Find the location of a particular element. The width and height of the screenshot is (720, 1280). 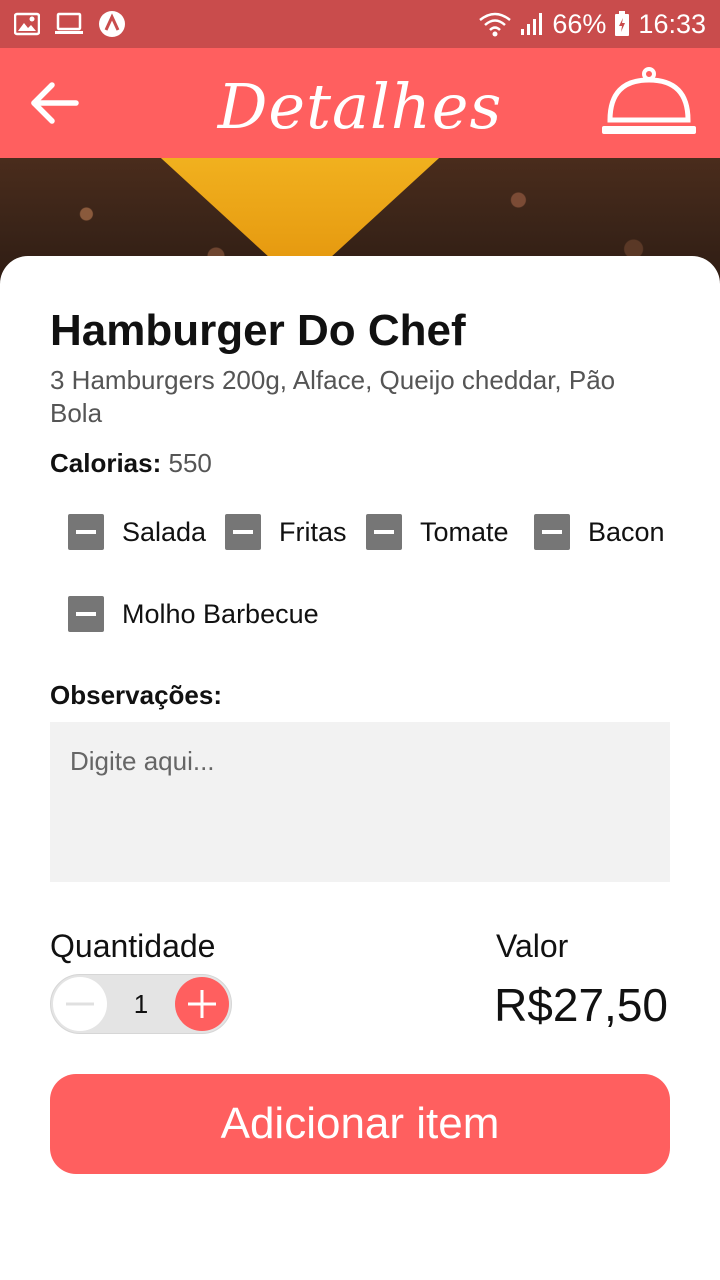

option-label: Tomate is located at coordinates (464, 531).